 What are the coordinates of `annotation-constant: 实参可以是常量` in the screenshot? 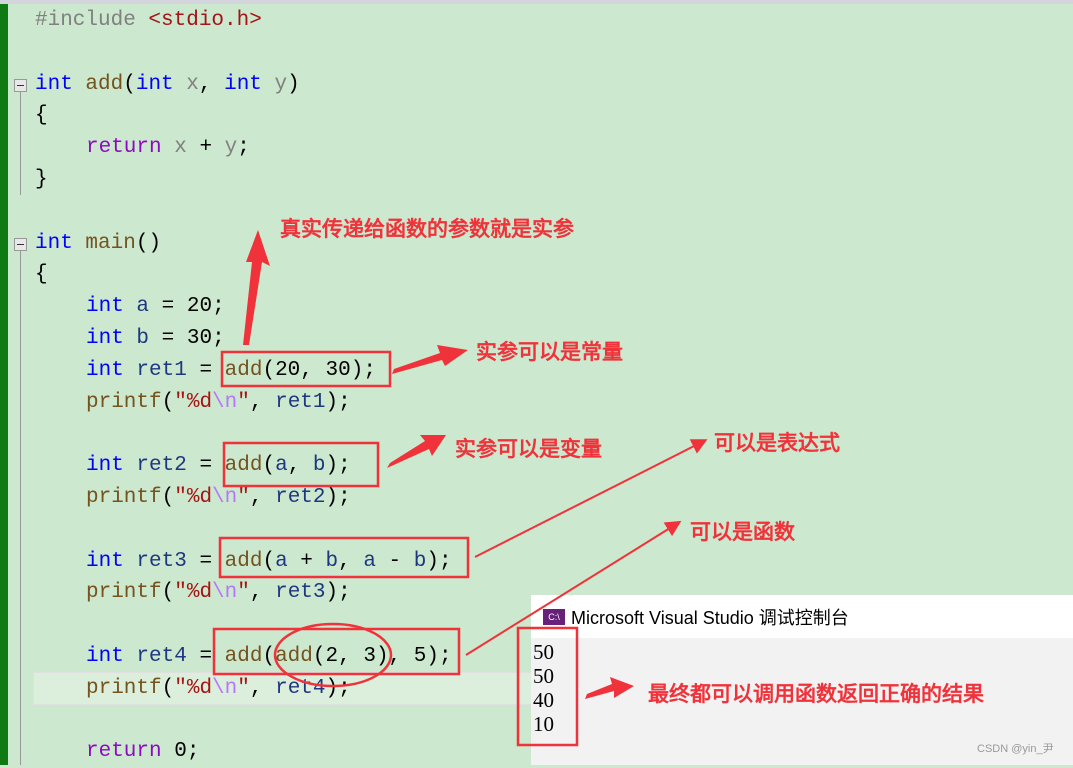 It's located at (549, 352).